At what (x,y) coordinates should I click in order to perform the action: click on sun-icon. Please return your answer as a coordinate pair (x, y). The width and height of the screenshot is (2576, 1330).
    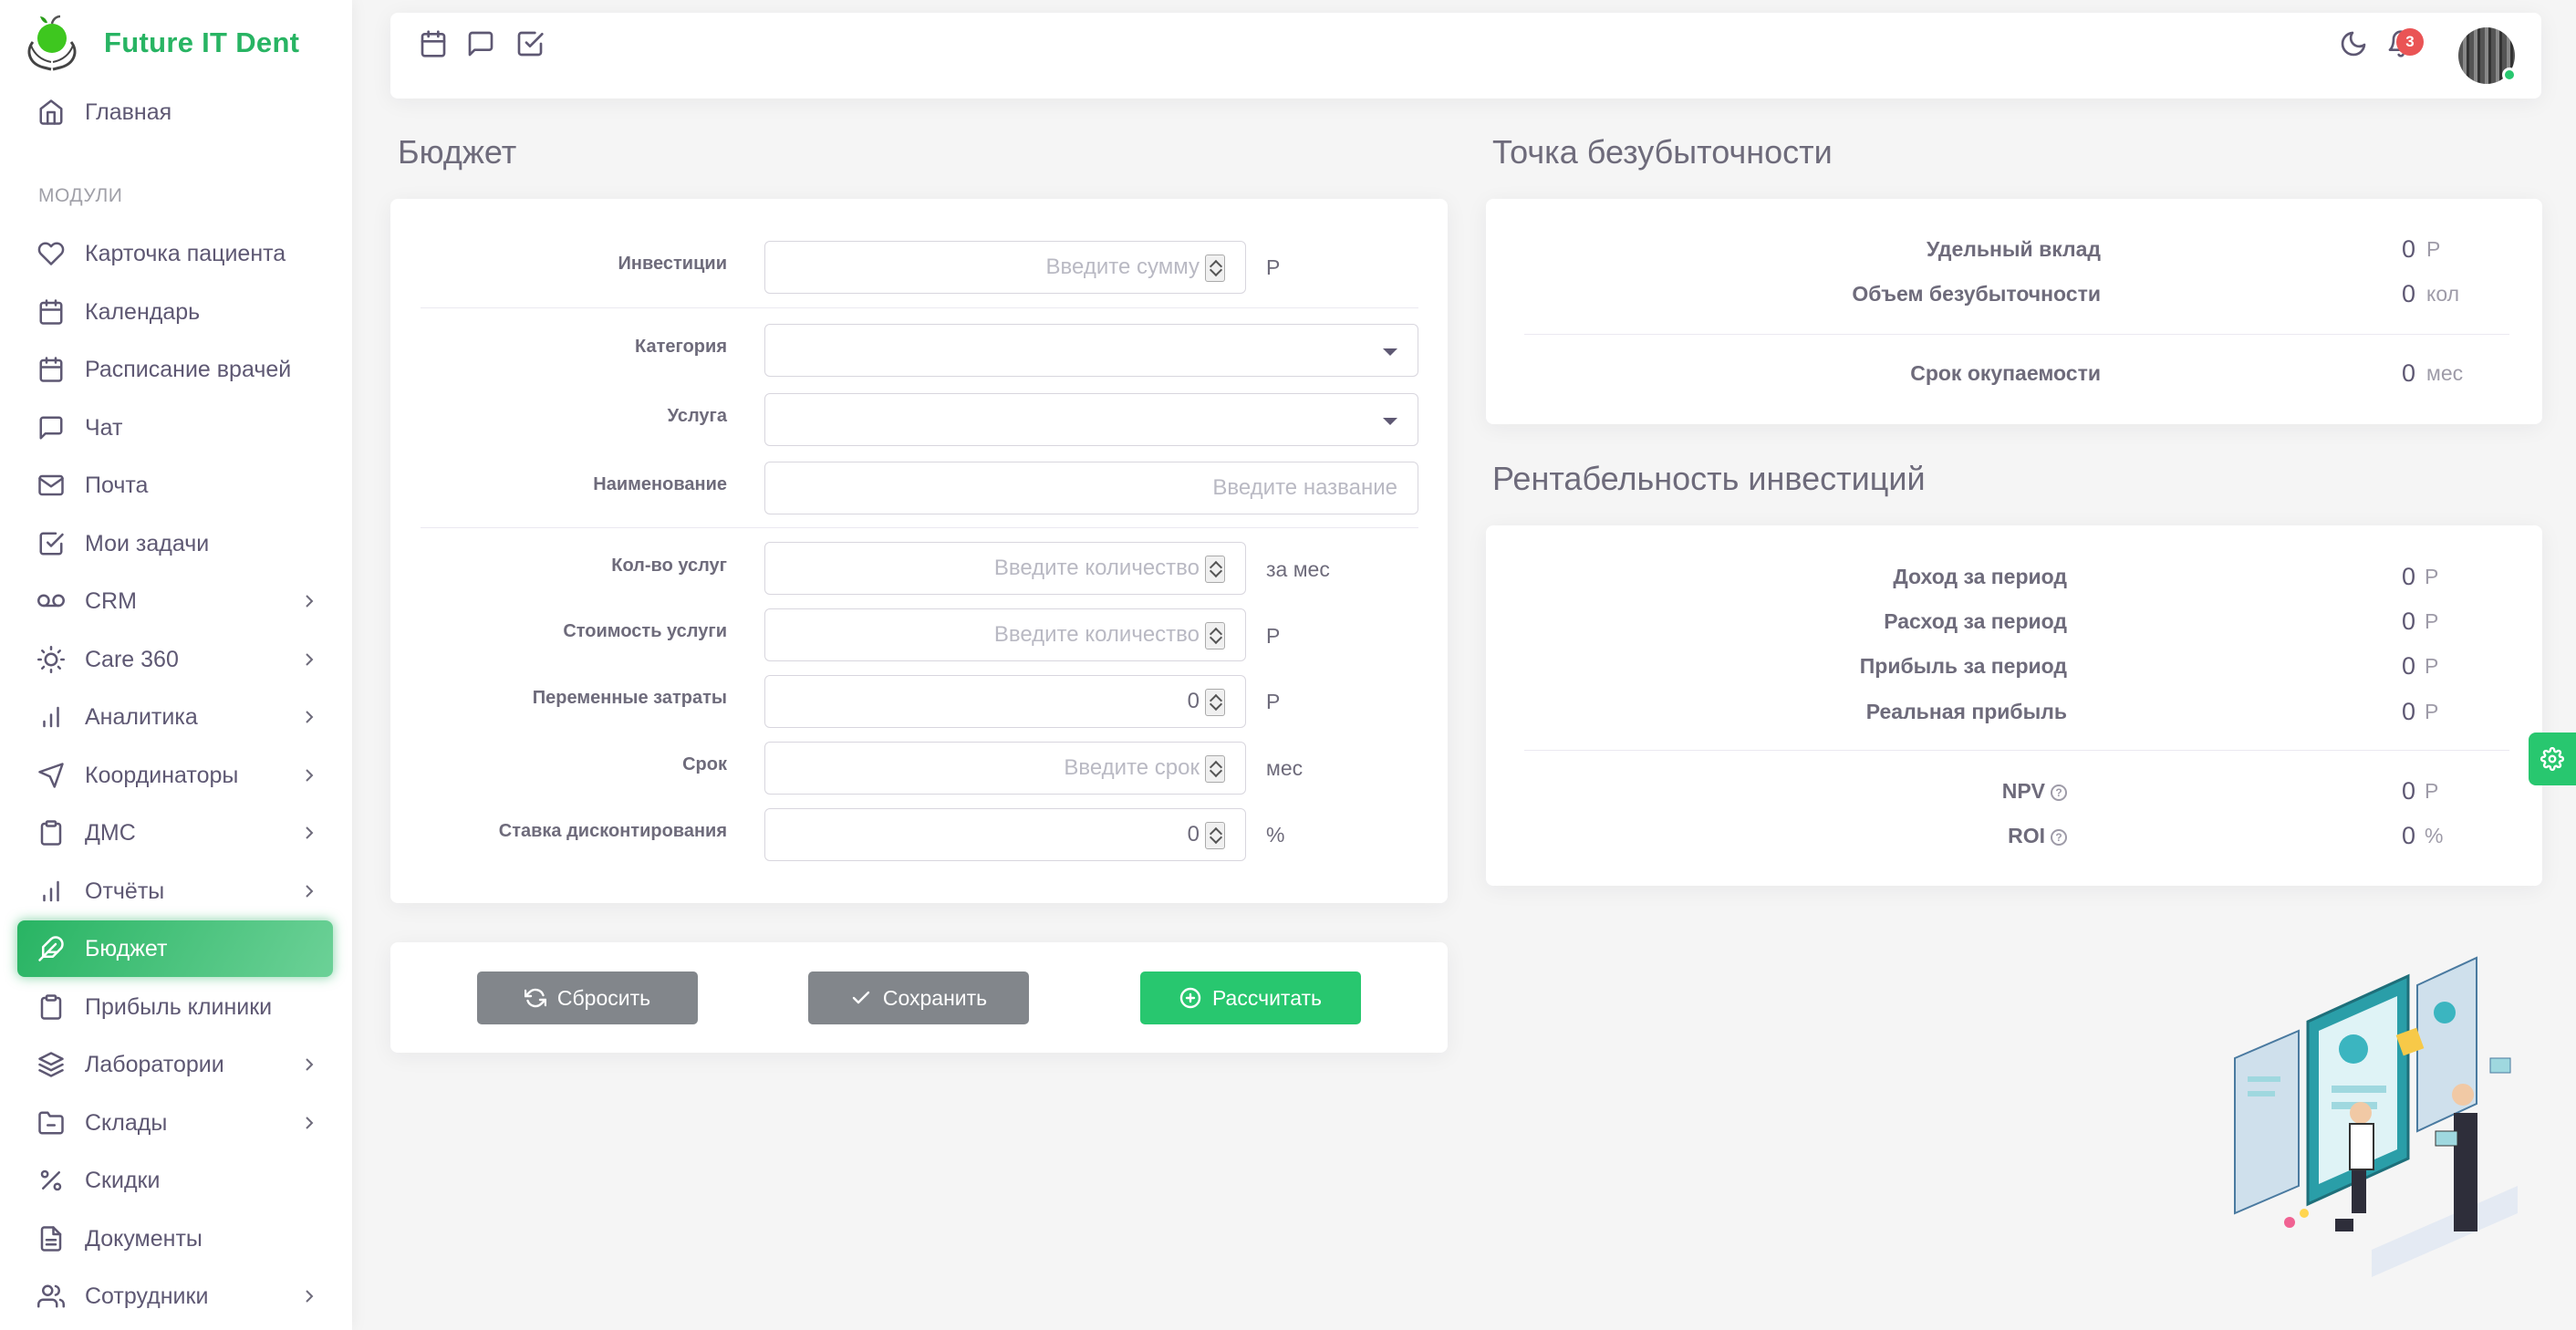
    Looking at the image, I should click on (51, 659).